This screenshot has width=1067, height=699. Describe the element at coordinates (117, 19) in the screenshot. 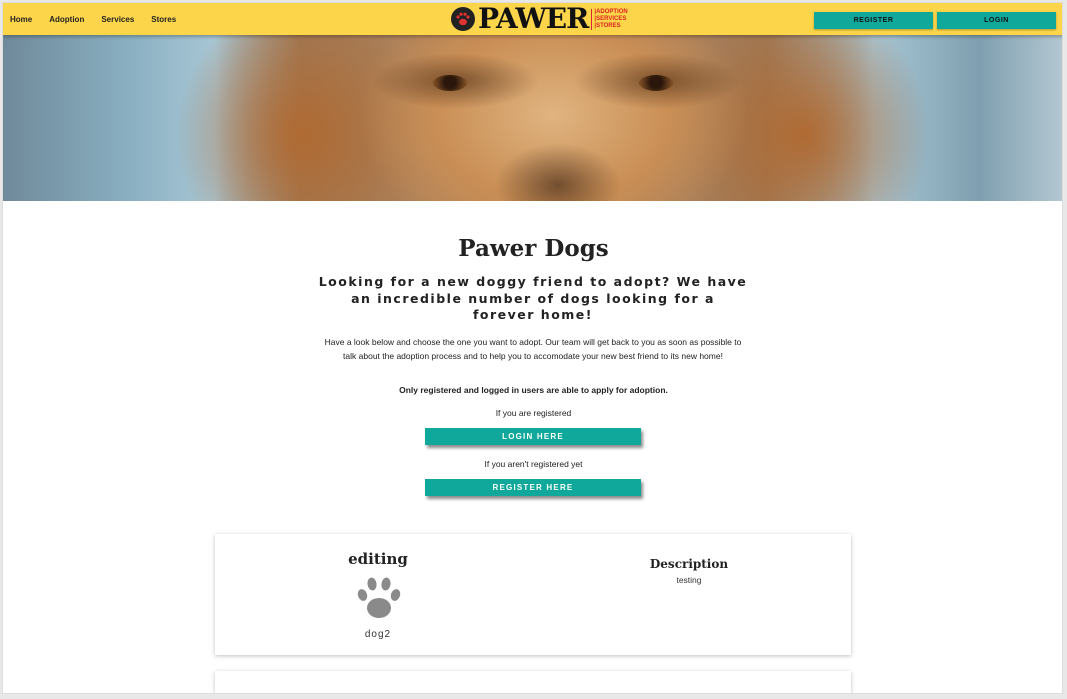

I see `nav-services: Services` at that location.